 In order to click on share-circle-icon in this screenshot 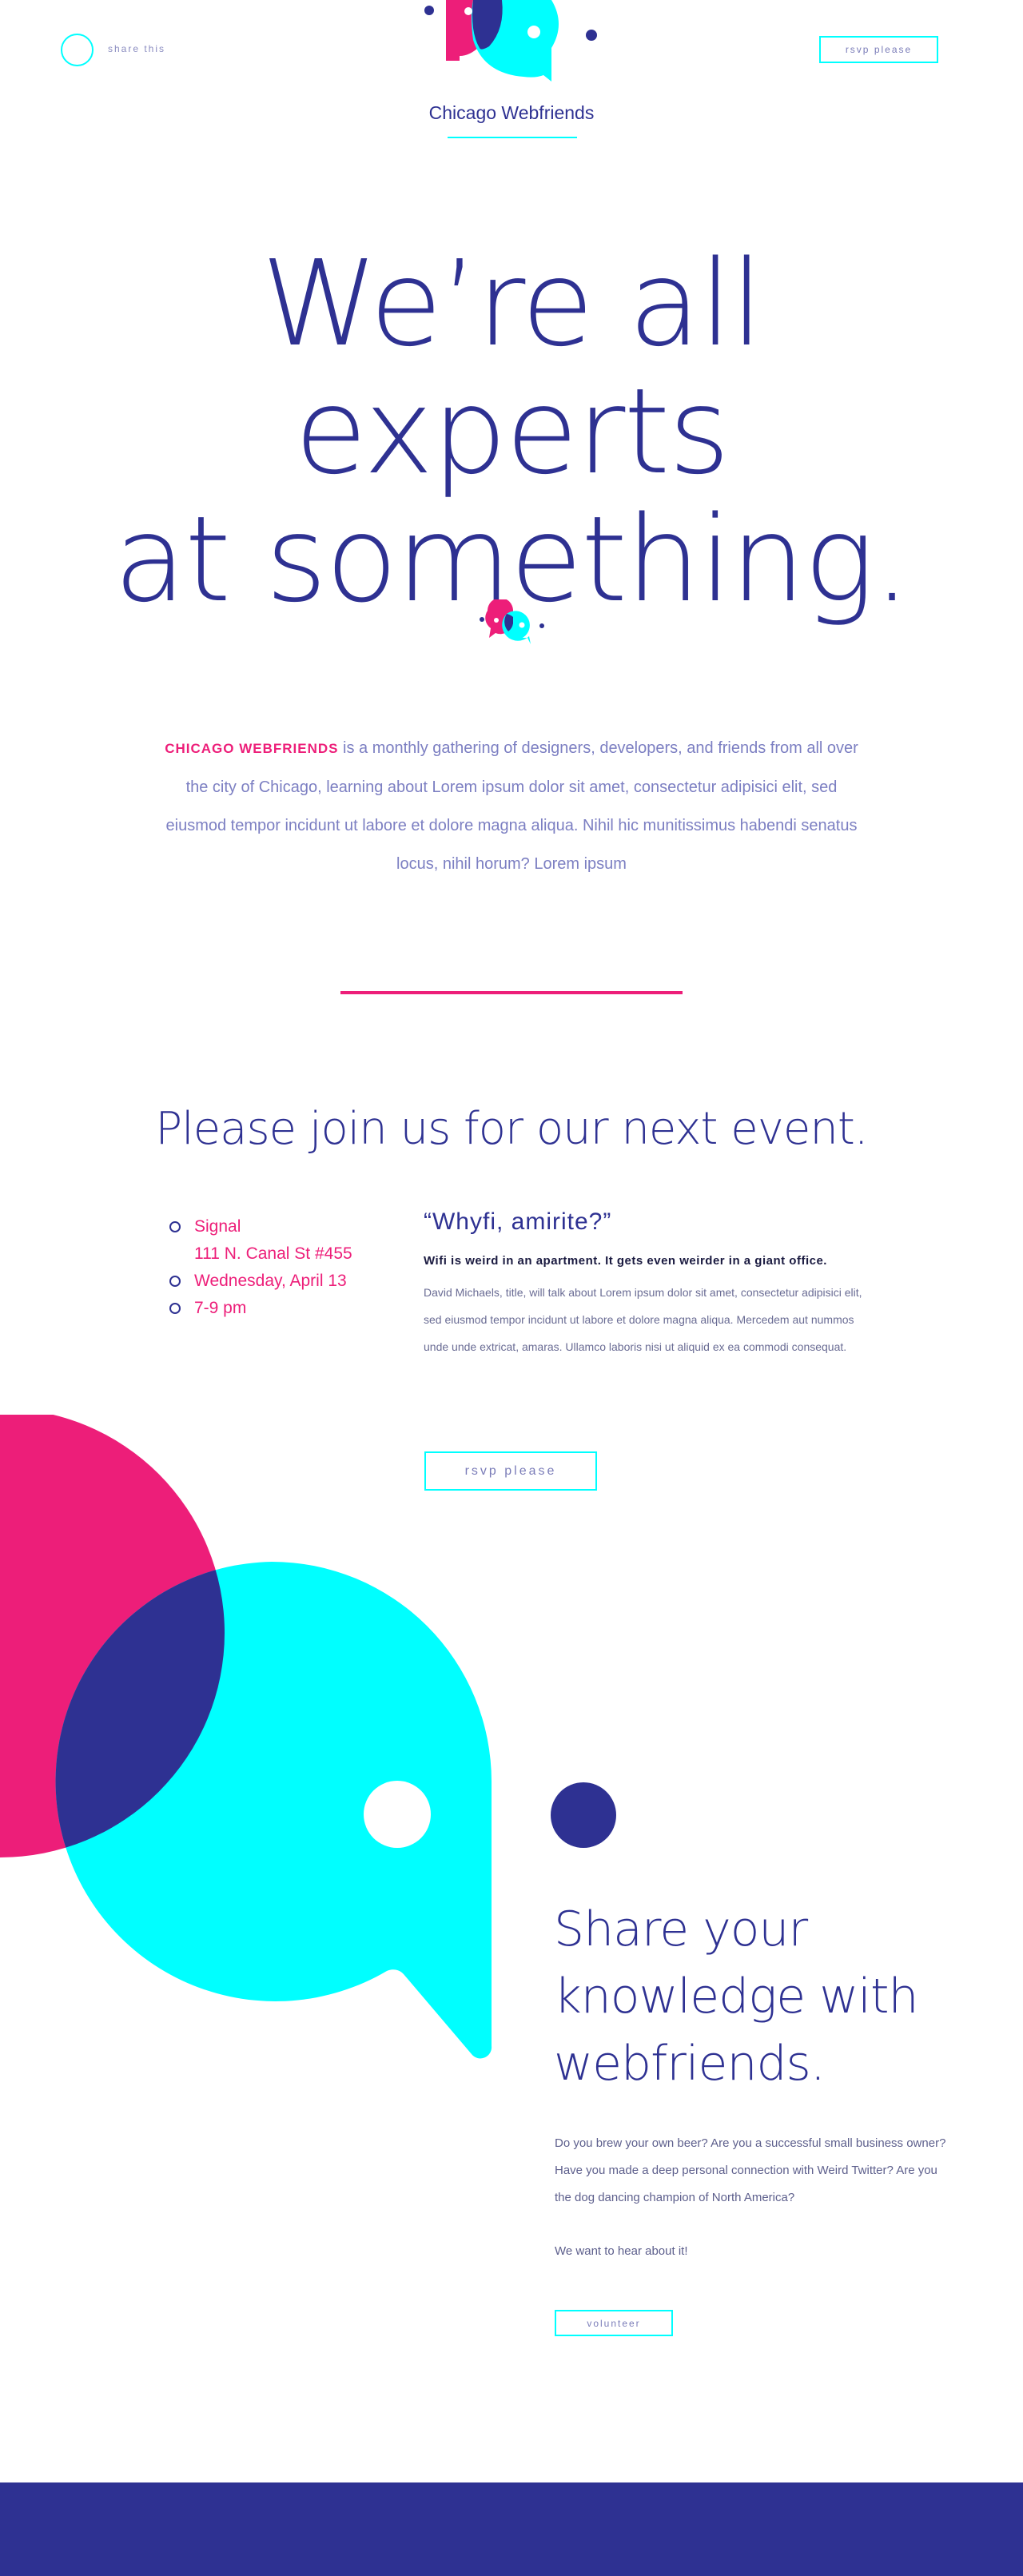, I will do `click(77, 50)`.